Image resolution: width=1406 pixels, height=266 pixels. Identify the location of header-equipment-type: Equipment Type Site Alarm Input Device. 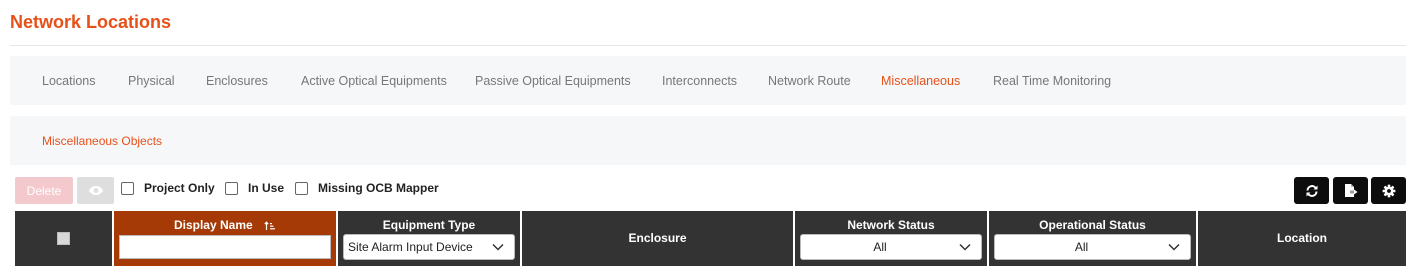
(429, 238).